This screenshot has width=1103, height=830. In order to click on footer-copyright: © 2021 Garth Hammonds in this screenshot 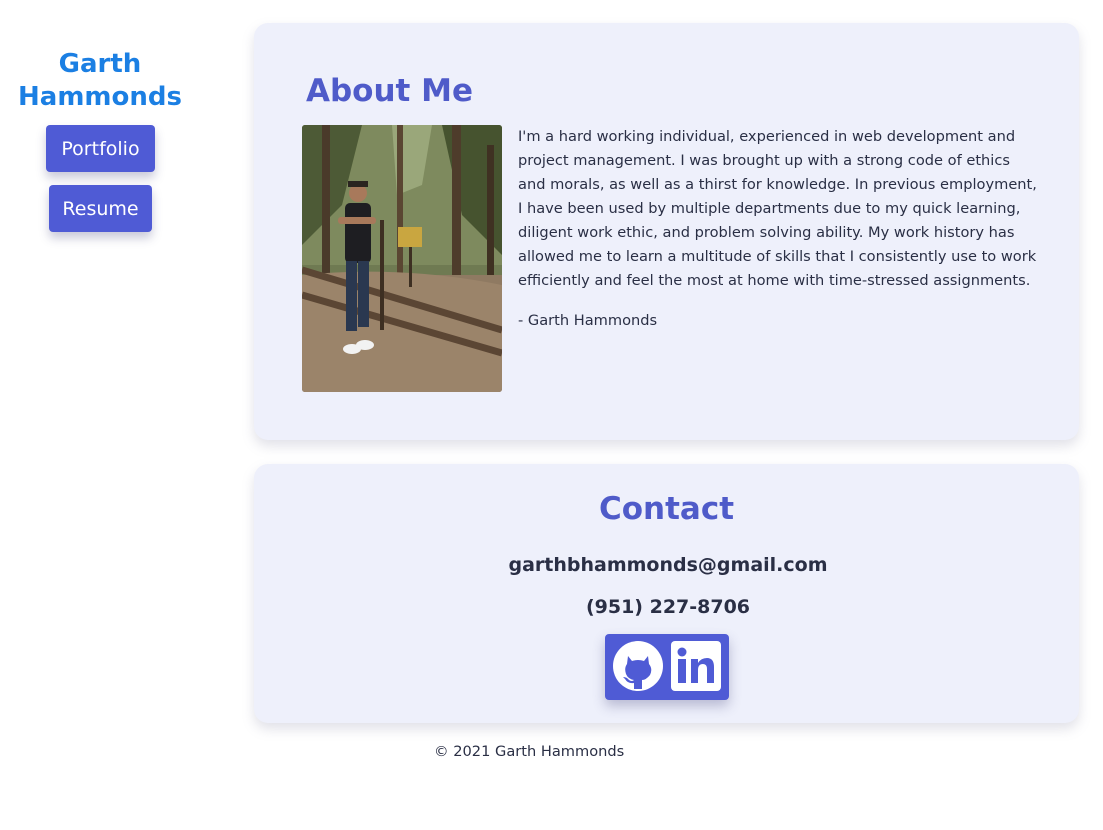, I will do `click(529, 751)`.